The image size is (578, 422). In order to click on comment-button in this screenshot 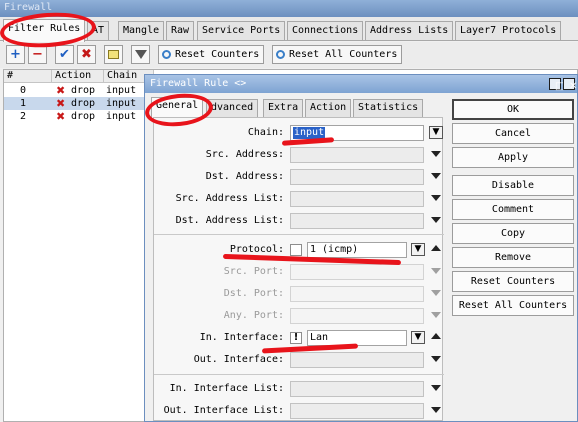, I will do `click(113, 54)`.